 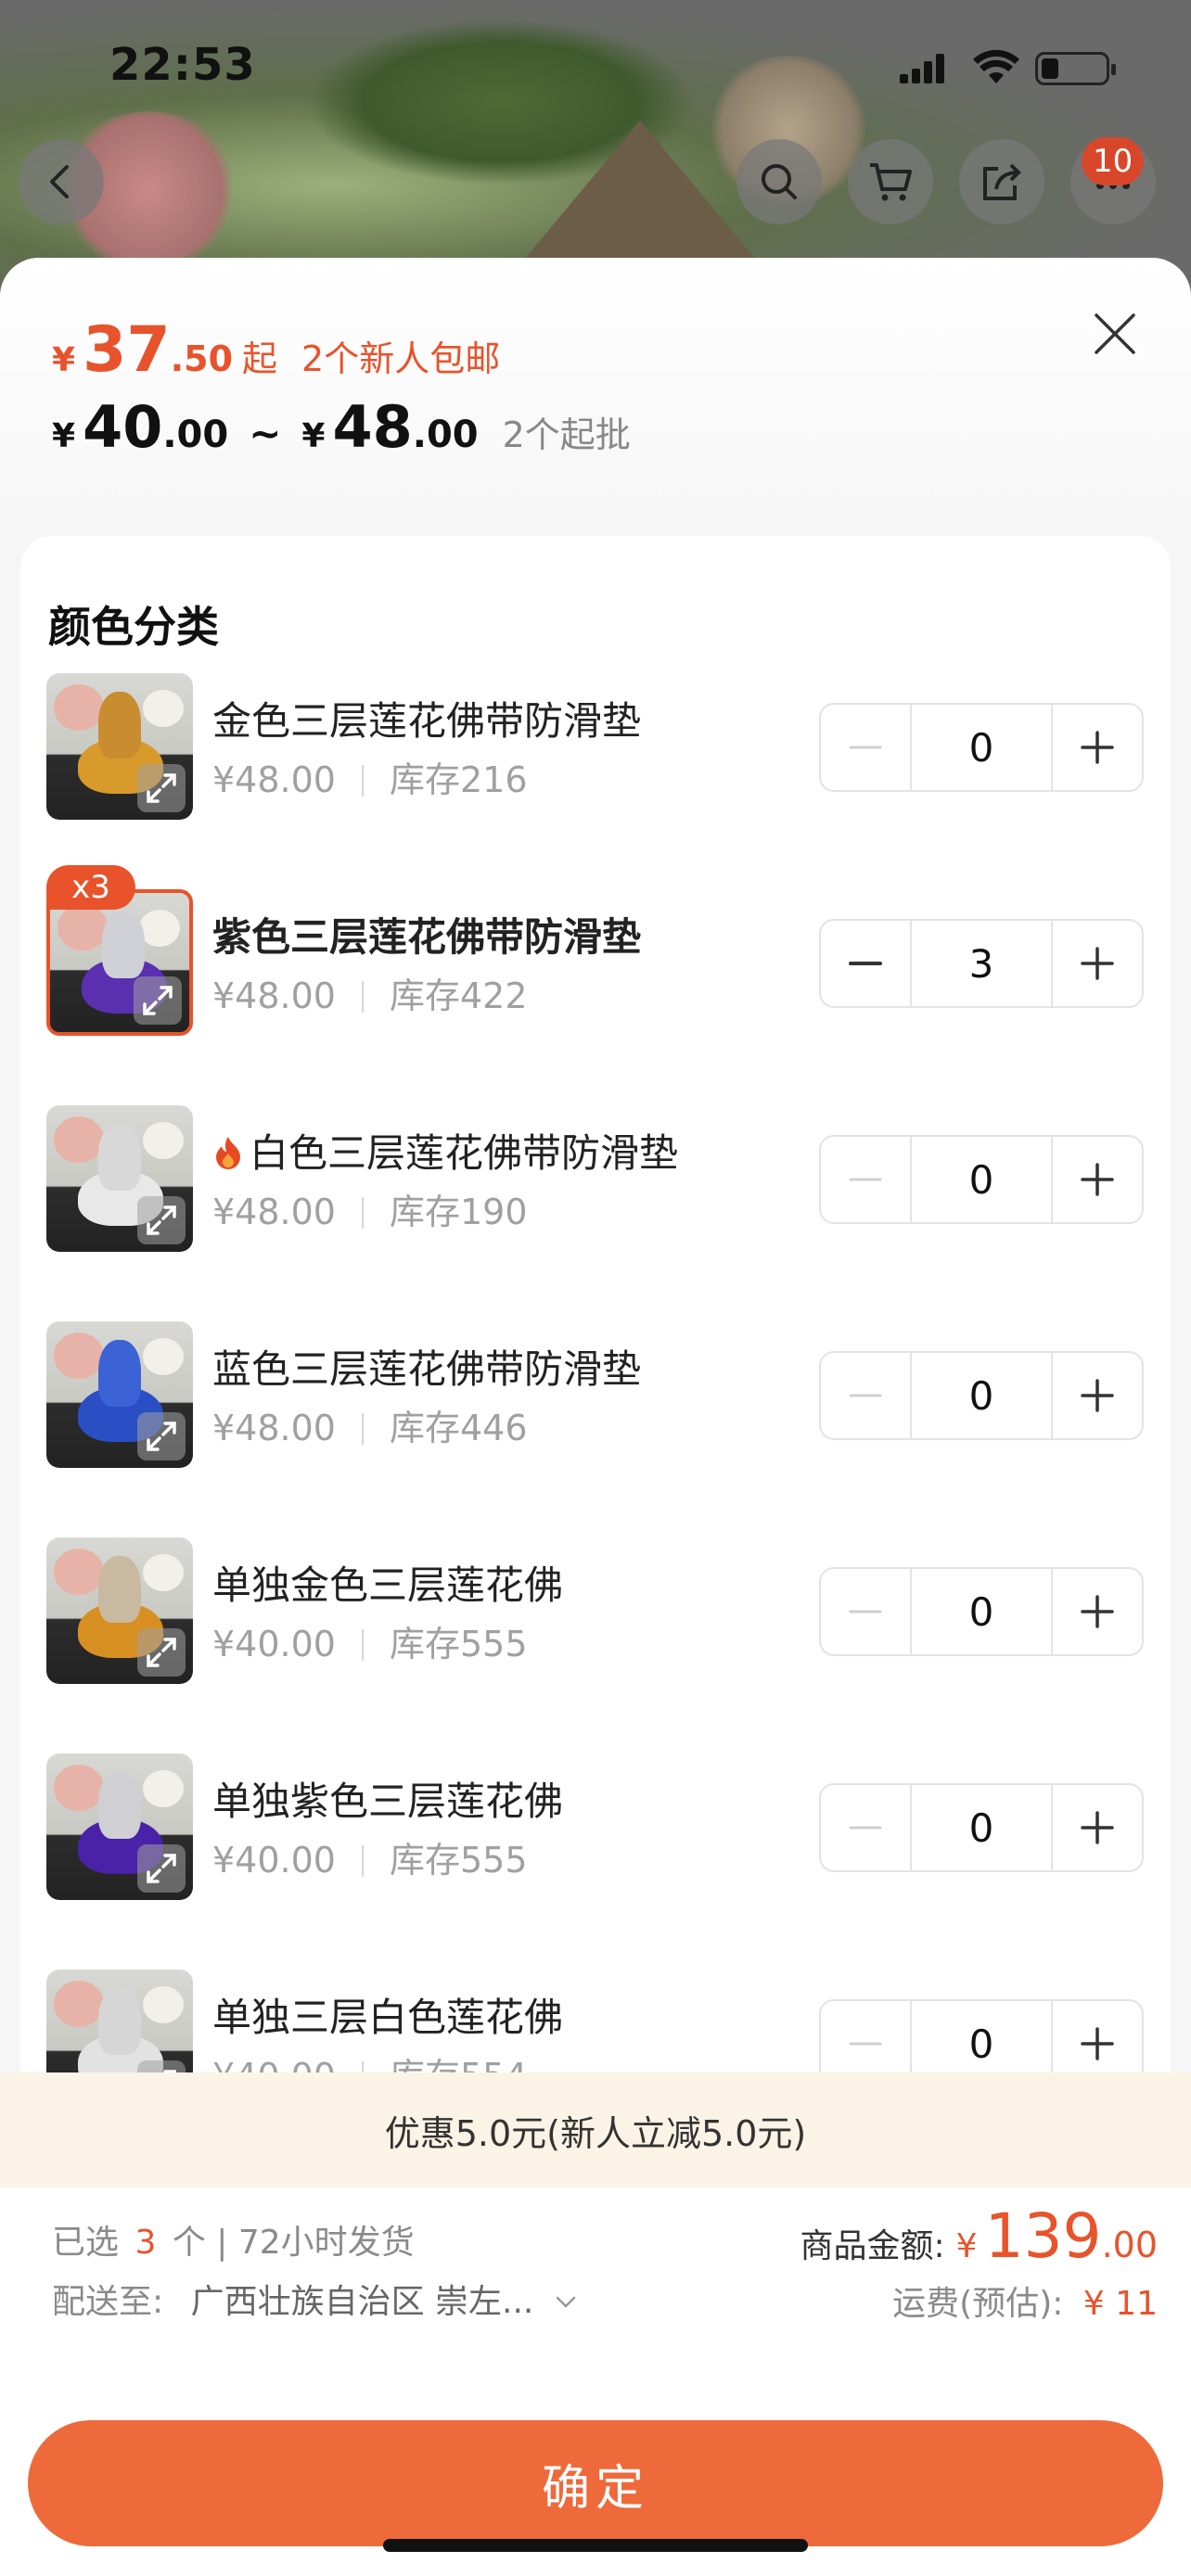 What do you see at coordinates (872, 2246) in the screenshot?
I see `total-label: 商品金额:` at bounding box center [872, 2246].